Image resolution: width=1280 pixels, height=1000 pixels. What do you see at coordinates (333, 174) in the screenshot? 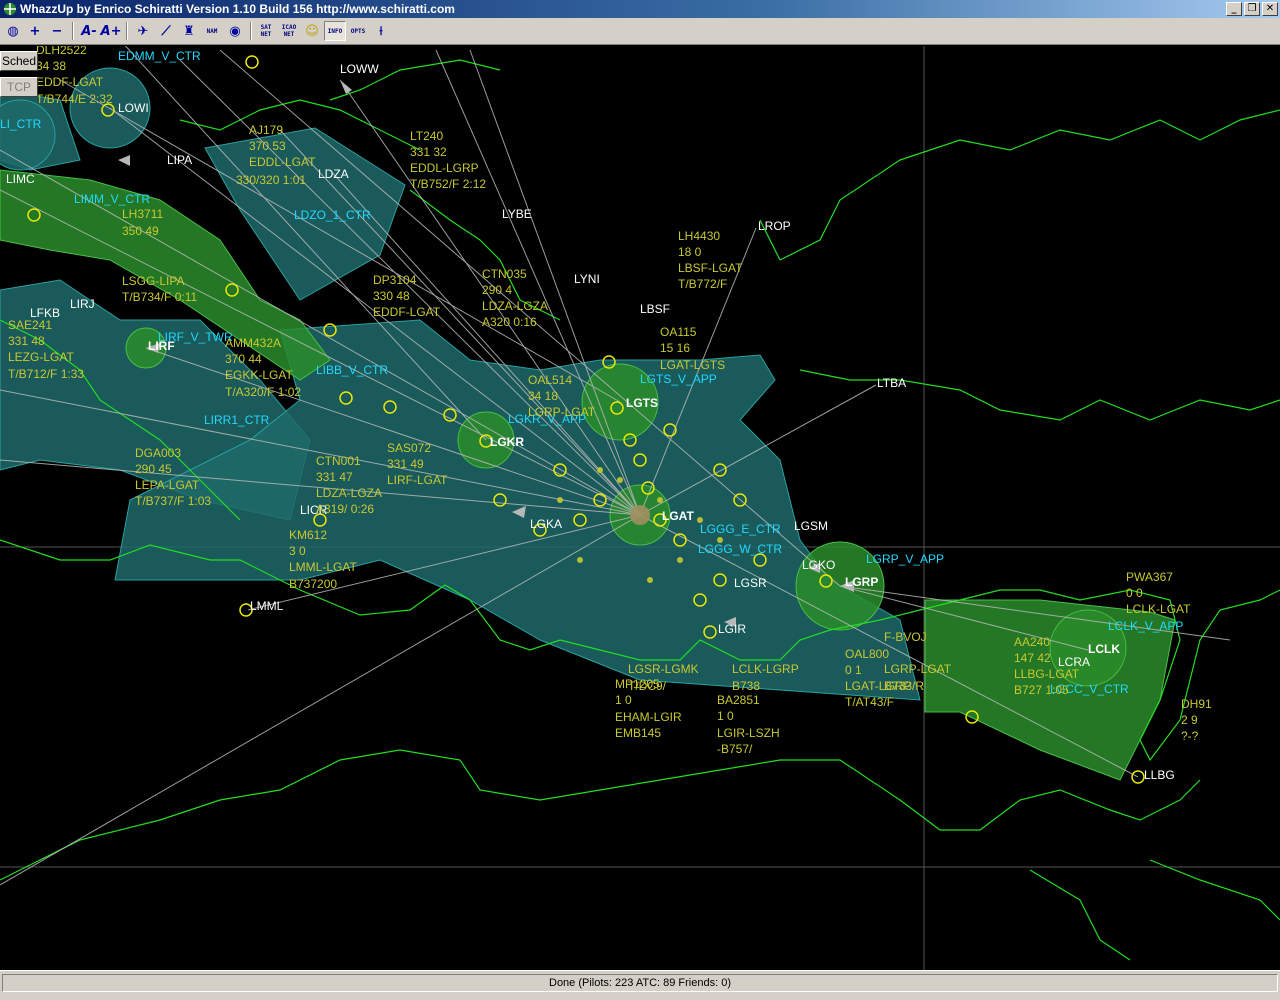
I see `airport-label: LDZA` at bounding box center [333, 174].